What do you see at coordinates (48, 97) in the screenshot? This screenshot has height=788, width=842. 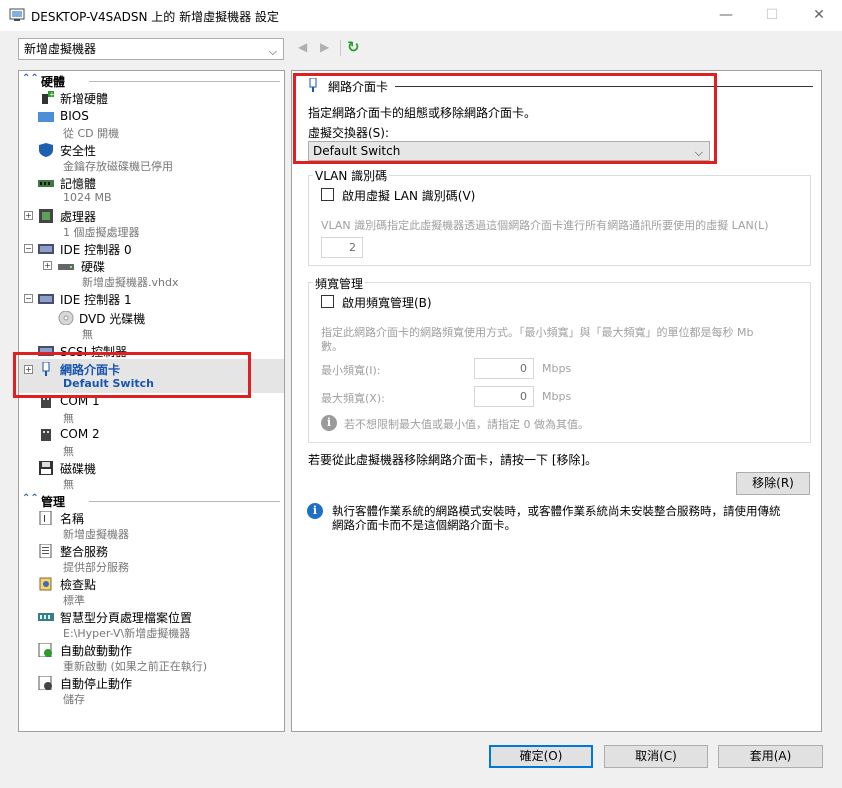 I see `add-hardware-icon: +` at bounding box center [48, 97].